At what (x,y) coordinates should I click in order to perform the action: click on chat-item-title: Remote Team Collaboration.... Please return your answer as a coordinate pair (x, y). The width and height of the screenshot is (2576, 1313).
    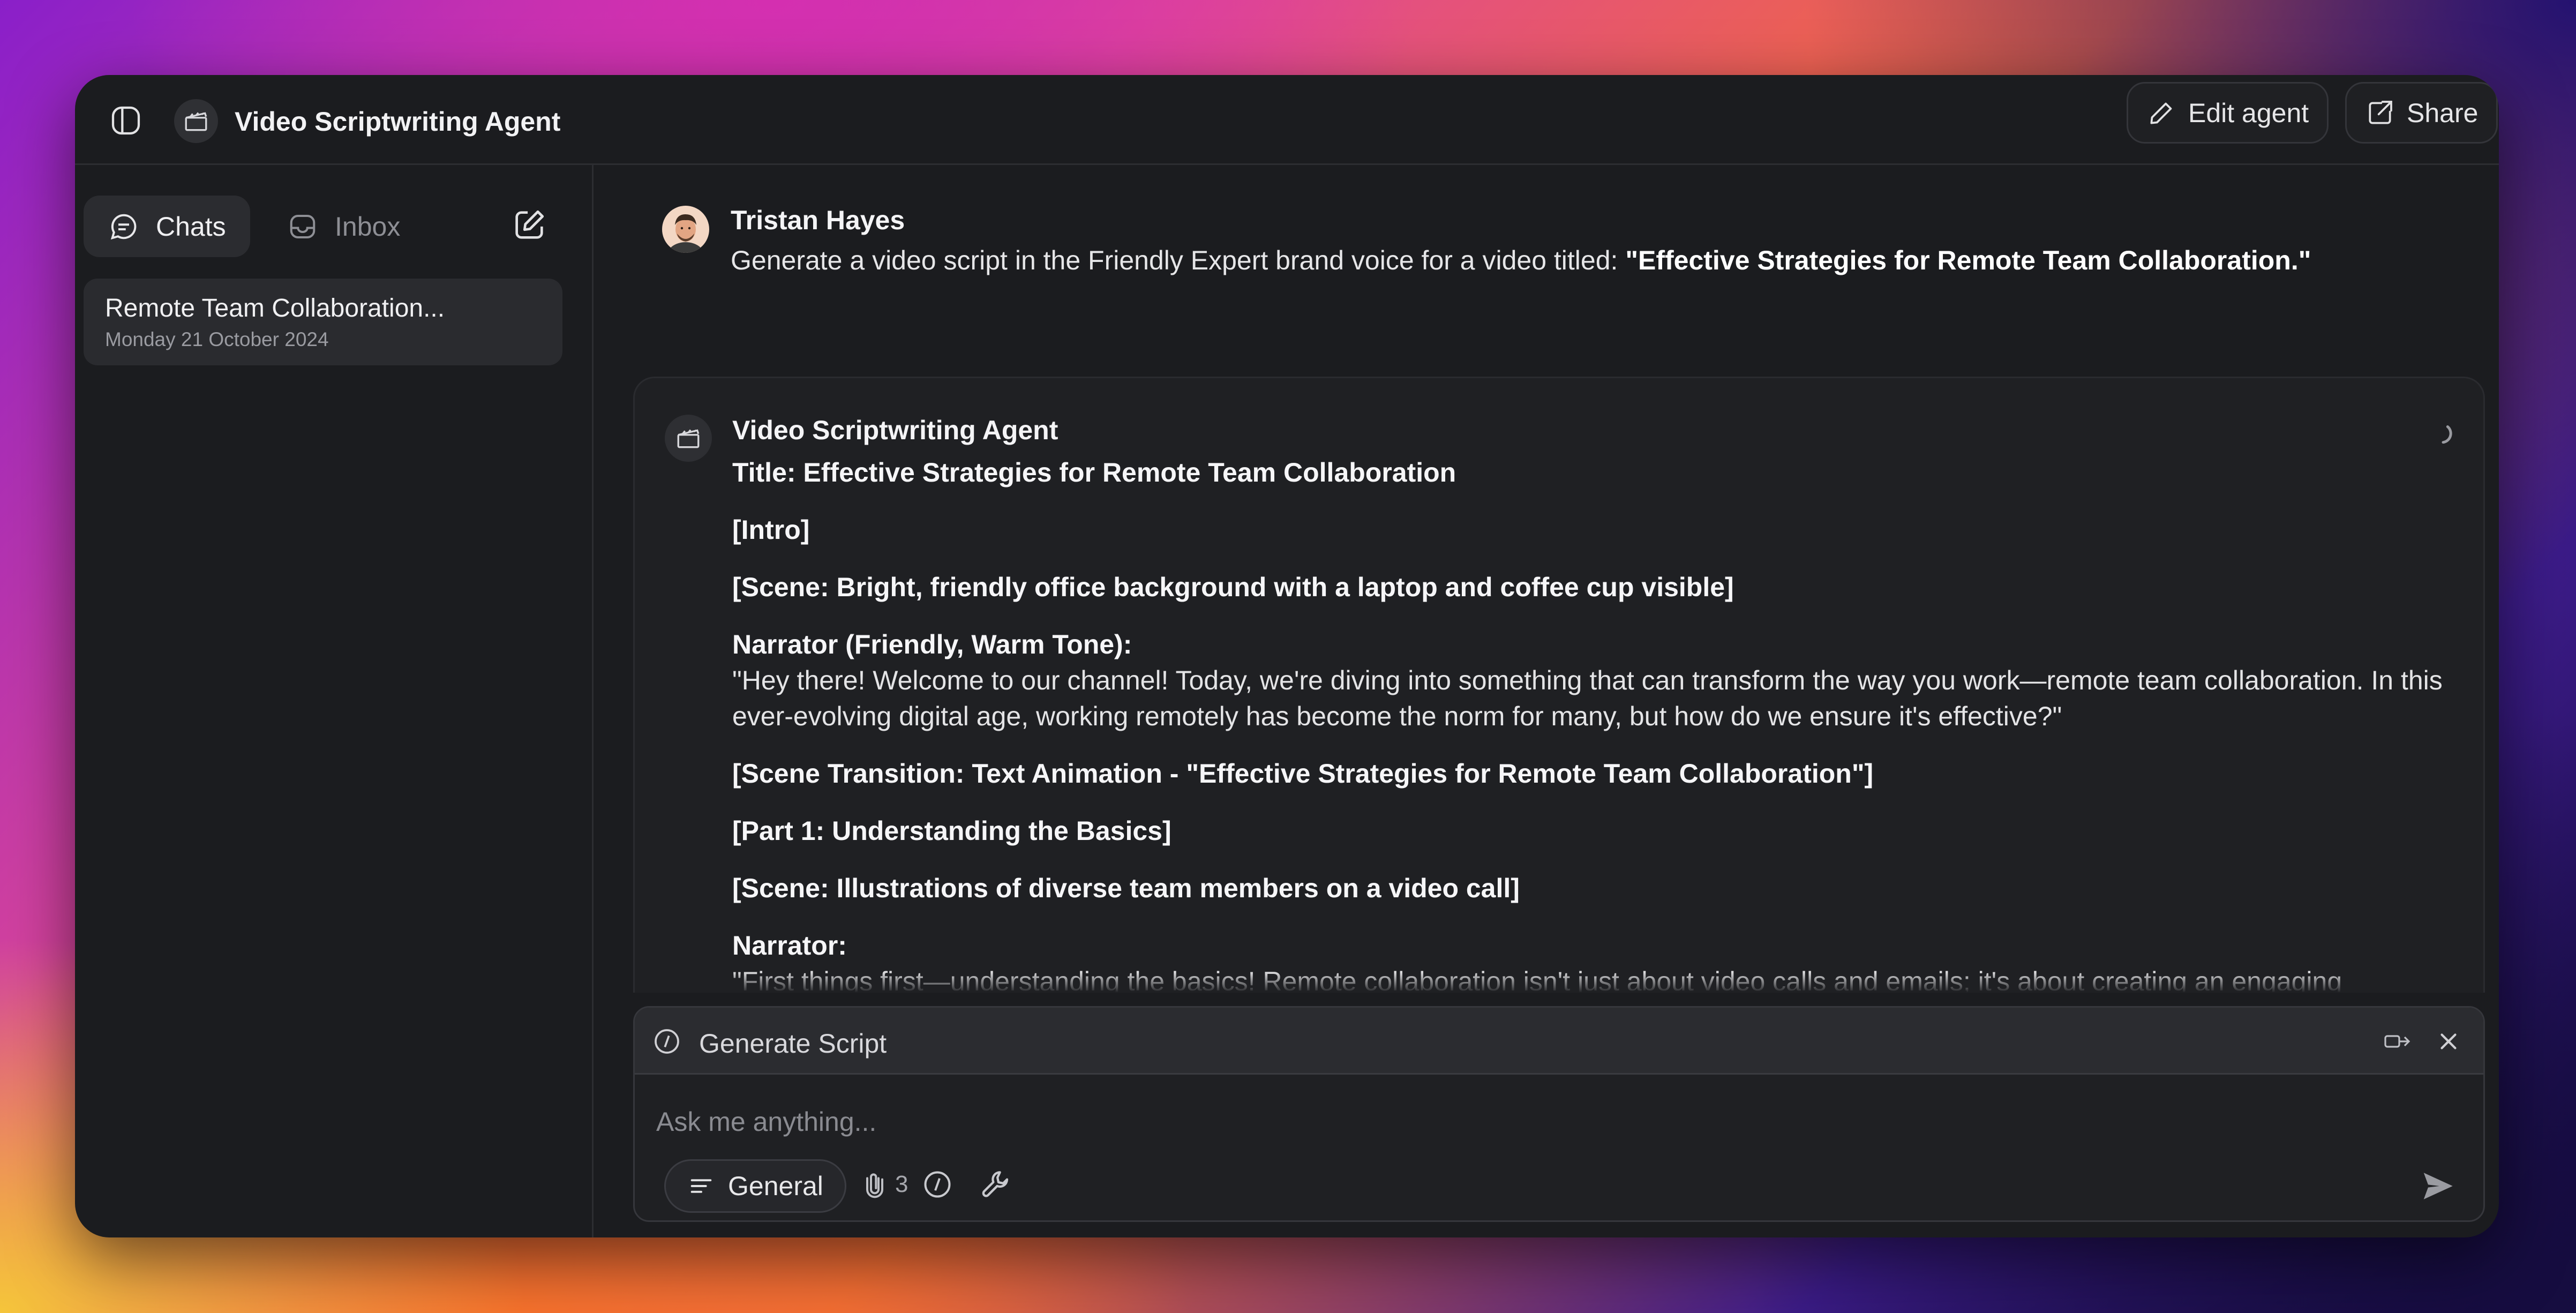
    Looking at the image, I should click on (275, 308).